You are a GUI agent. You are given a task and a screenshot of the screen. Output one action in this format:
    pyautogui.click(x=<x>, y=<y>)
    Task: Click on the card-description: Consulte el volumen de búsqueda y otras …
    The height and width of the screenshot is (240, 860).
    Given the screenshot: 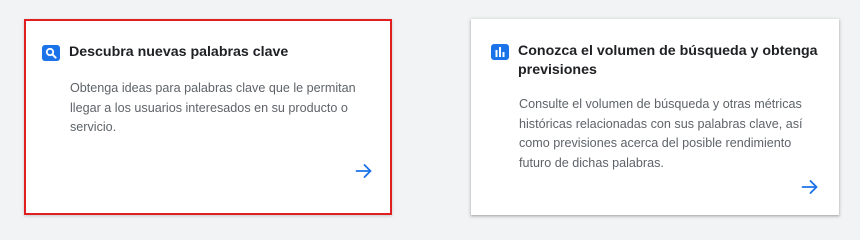 What is the action you would take?
    pyautogui.click(x=661, y=133)
    